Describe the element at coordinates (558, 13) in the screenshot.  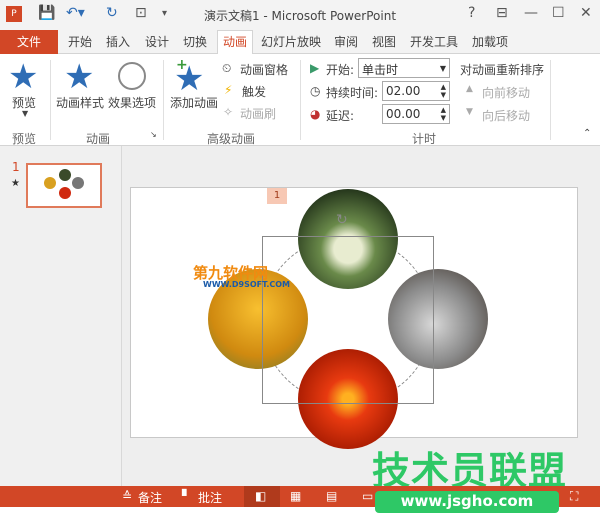
I see `maximize-icon: ☐` at that location.